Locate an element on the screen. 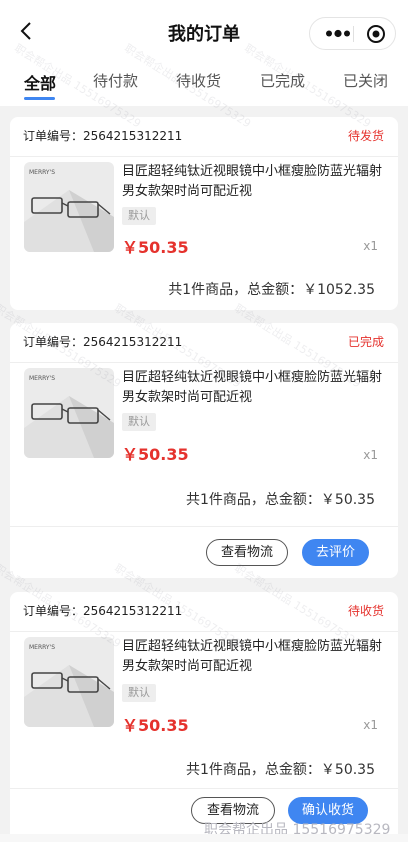 This screenshot has width=408, height=842. view-logistics-button: 查看物流 is located at coordinates (247, 552).